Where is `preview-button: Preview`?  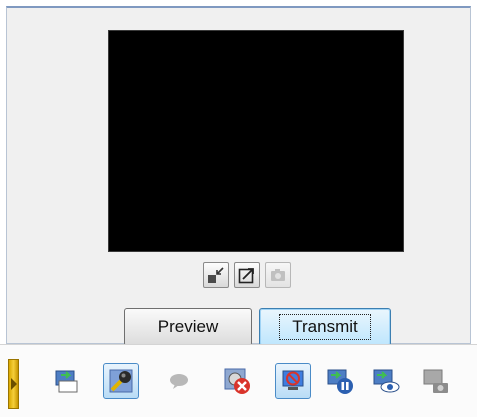 preview-button: Preview is located at coordinates (188, 327).